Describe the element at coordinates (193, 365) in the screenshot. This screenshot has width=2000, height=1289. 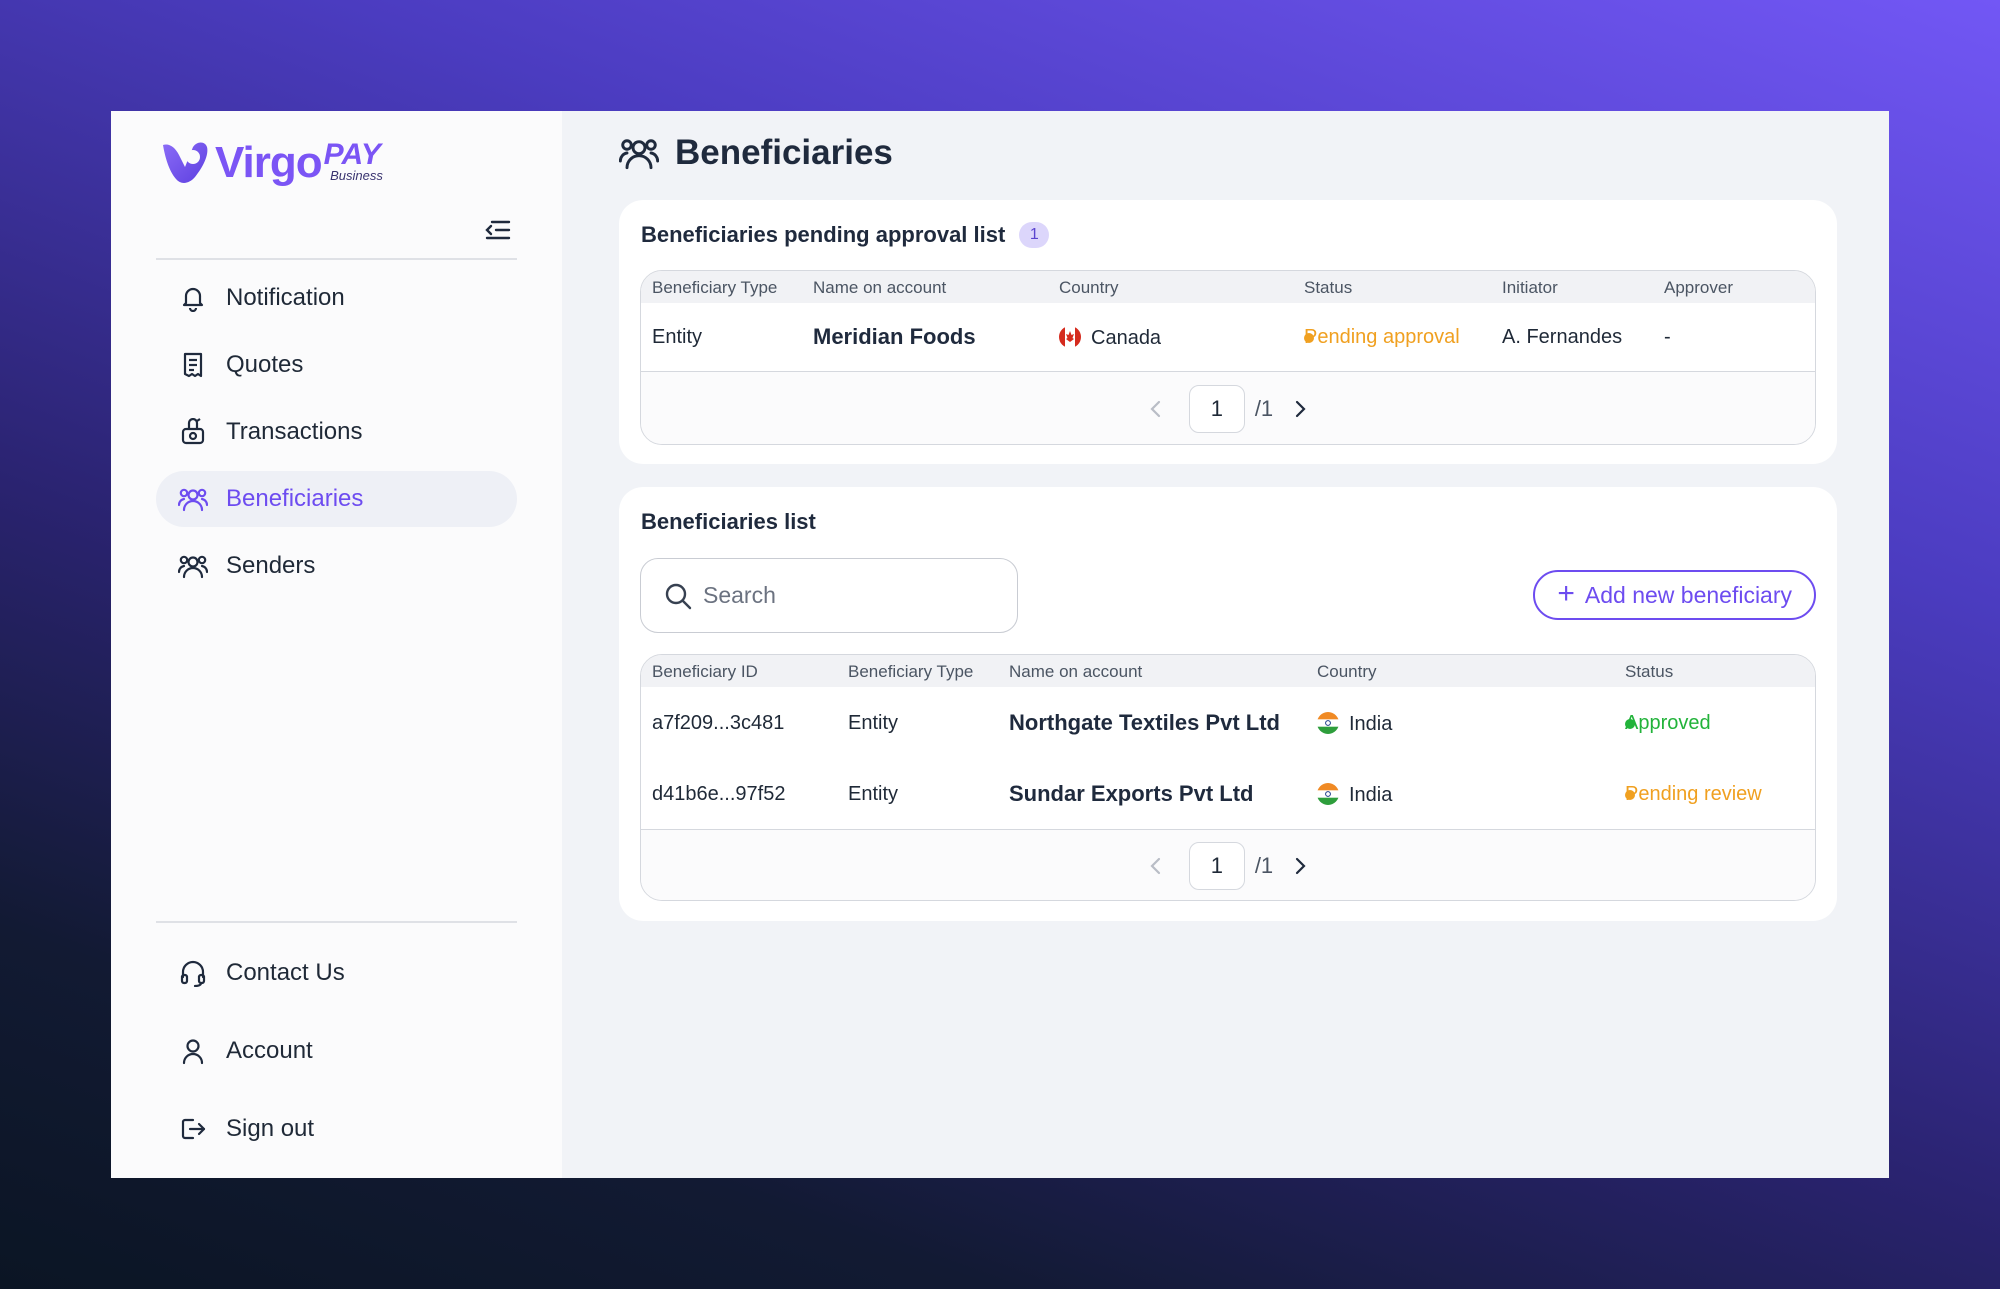
I see `receipt-icon` at that location.